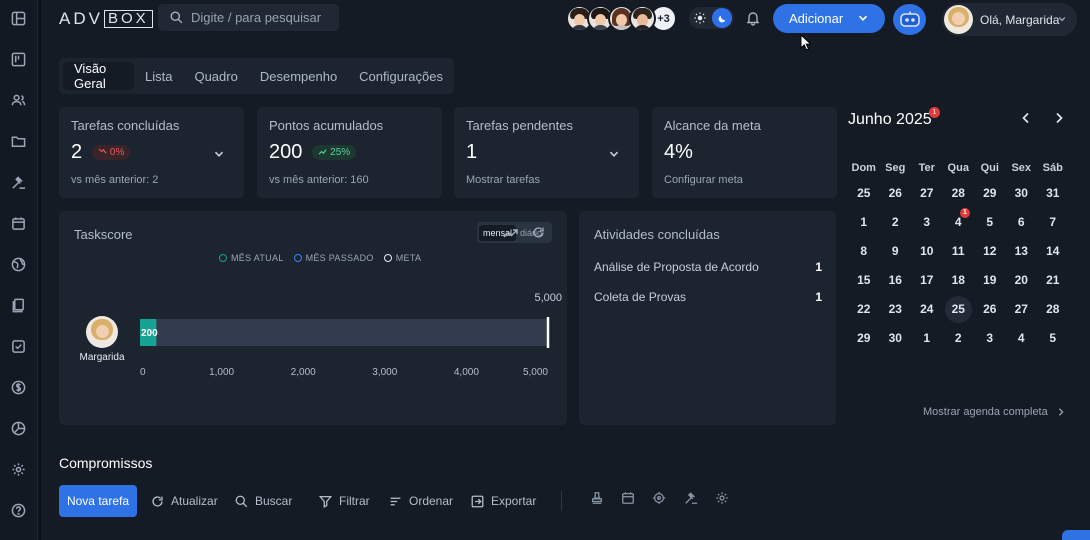 Image resolution: width=1090 pixels, height=540 pixels. Describe the element at coordinates (927, 309) in the screenshot. I see `calendar-day: 24` at that location.